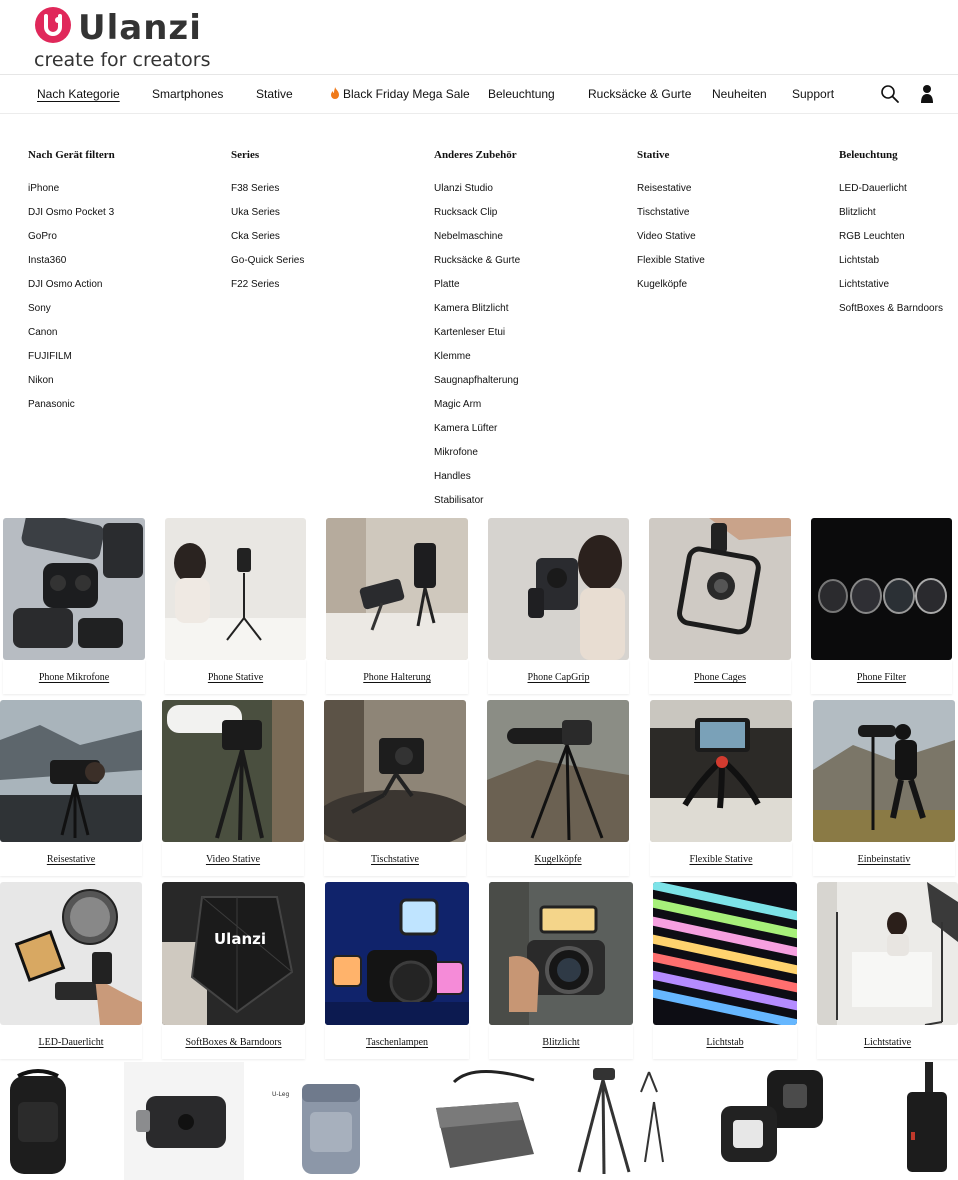 This screenshot has width=958, height=1180. What do you see at coordinates (477, 411) in the screenshot?
I see `mega-link-magic-arm: Magic Arm` at bounding box center [477, 411].